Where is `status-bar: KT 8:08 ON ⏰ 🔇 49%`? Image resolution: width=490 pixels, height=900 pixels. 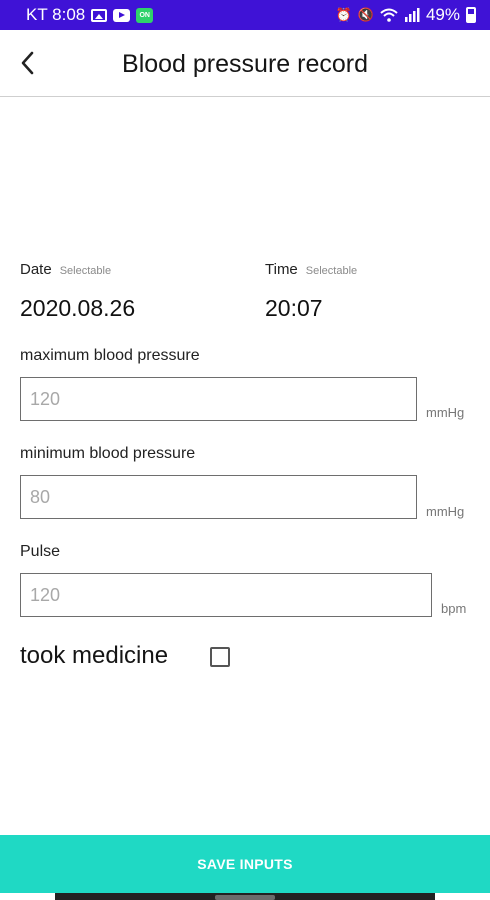 status-bar: KT 8:08 ON ⏰ 🔇 49% is located at coordinates (245, 15).